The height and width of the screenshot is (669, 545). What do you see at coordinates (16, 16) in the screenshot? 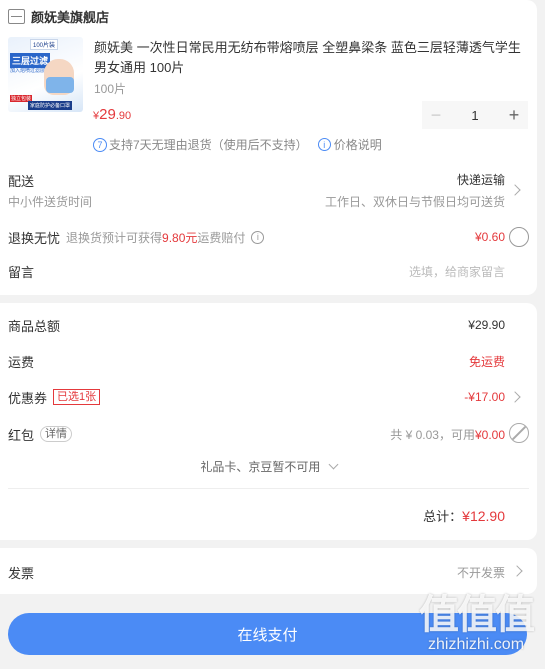
I see `store-icon` at bounding box center [16, 16].